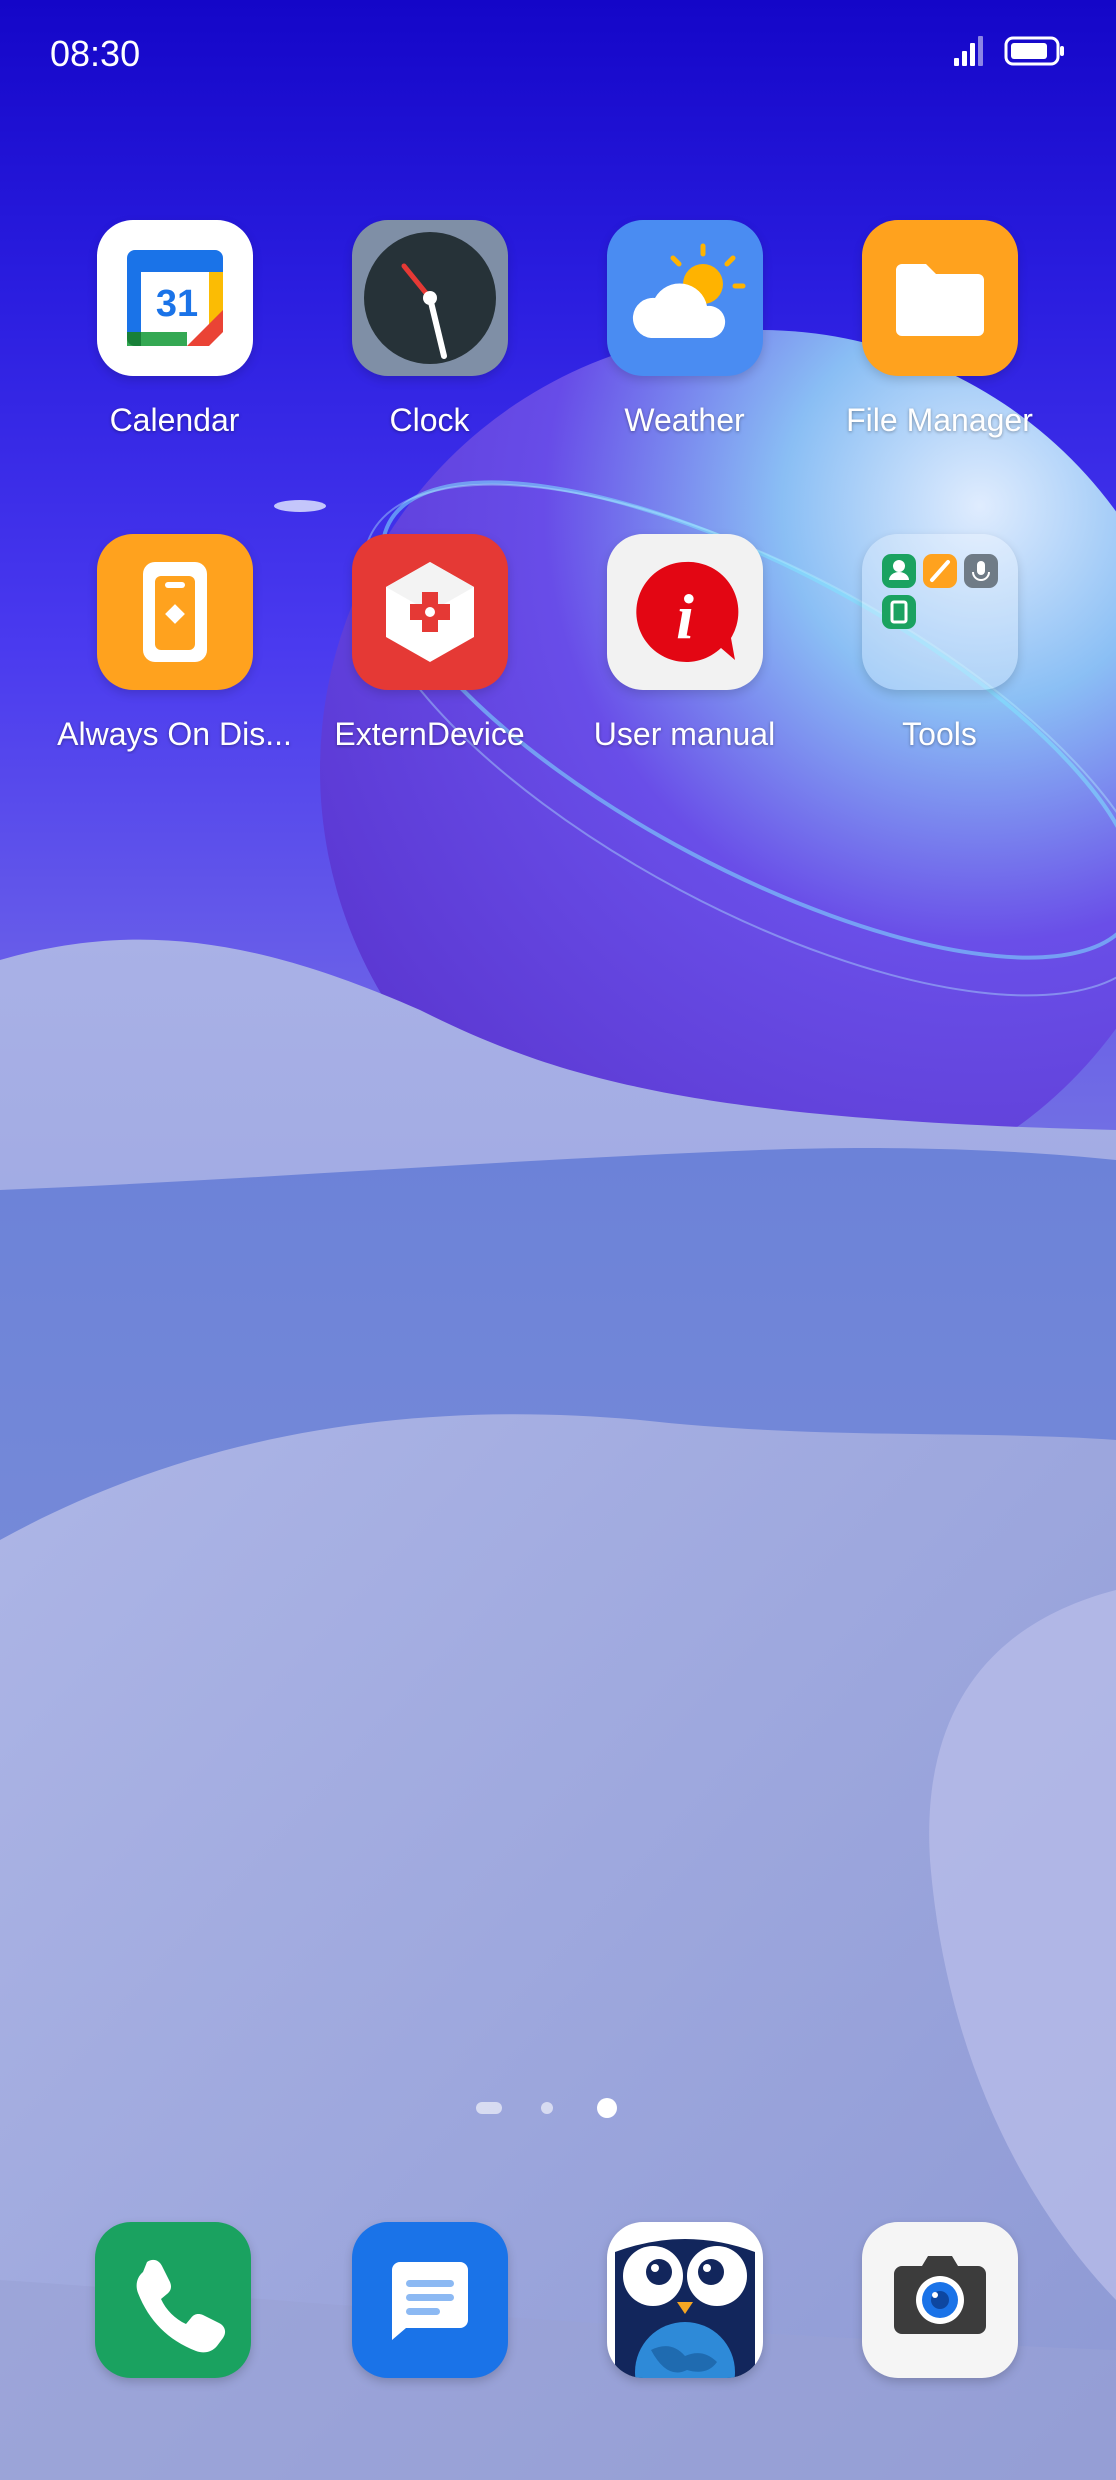 The width and height of the screenshot is (1116, 2480). I want to click on clock-icon, so click(429, 298).